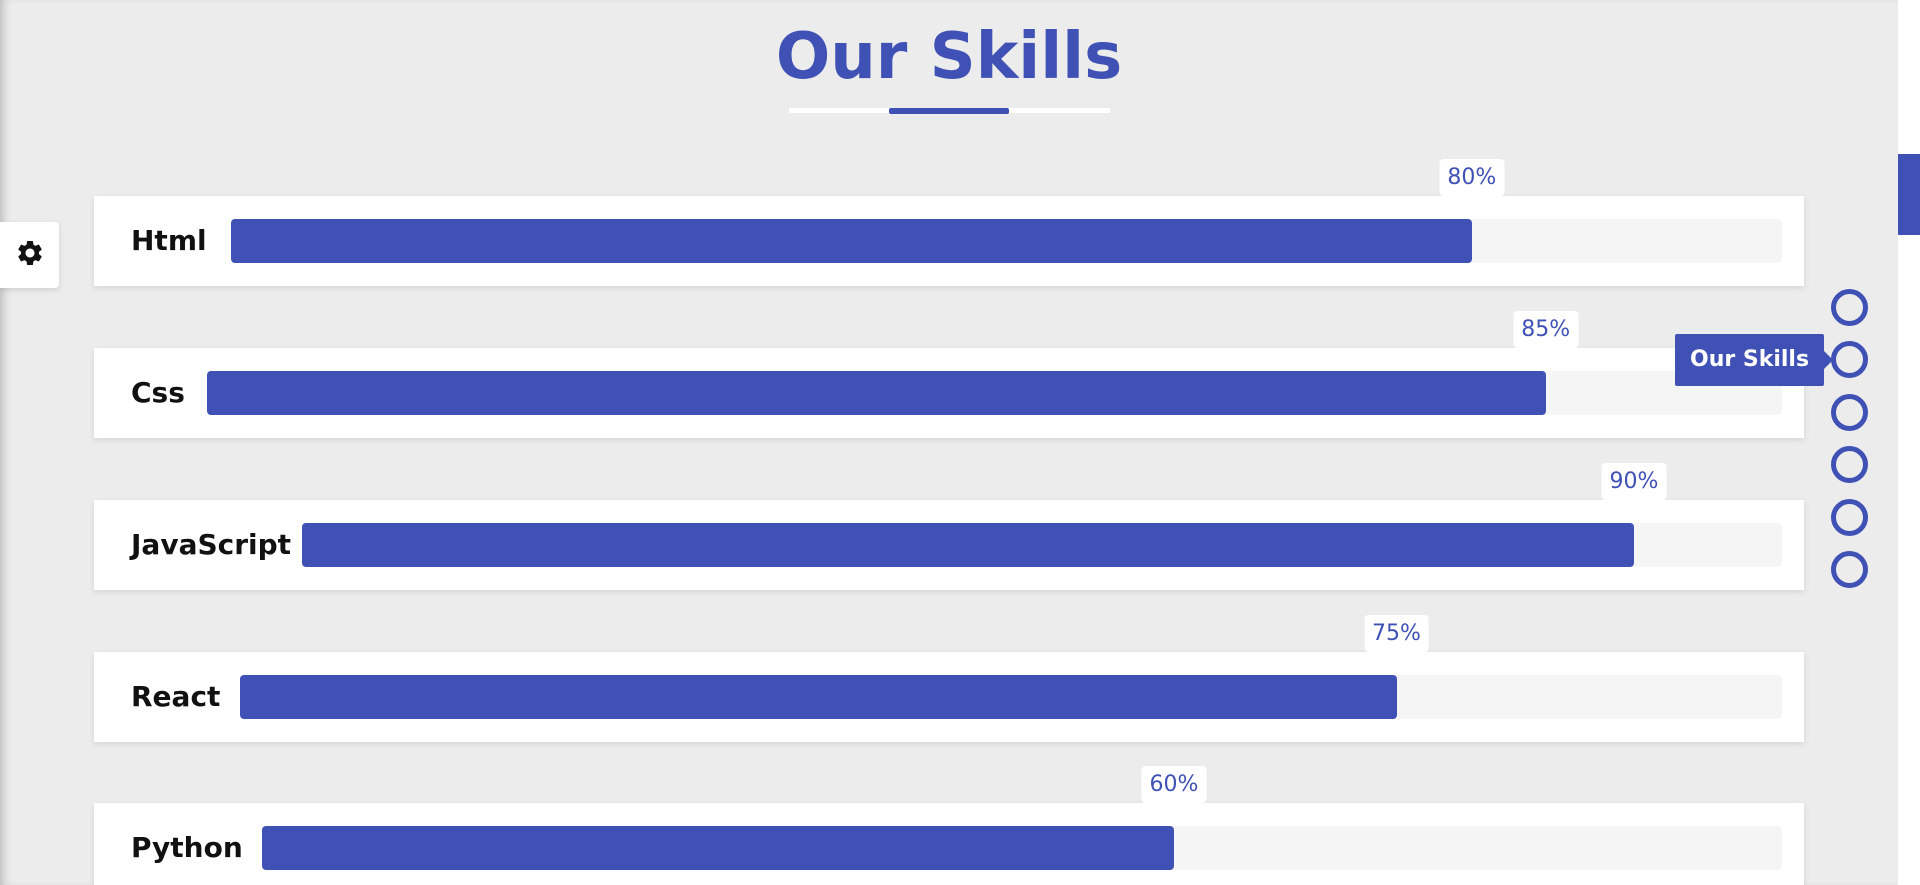 This screenshot has height=885, width=1920. I want to click on skill-row-react: React 75%, so click(949, 678).